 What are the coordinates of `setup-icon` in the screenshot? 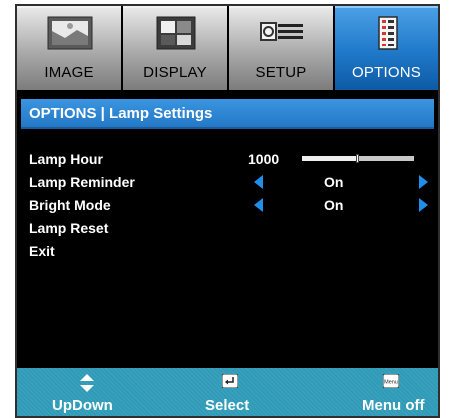 It's located at (281, 31).